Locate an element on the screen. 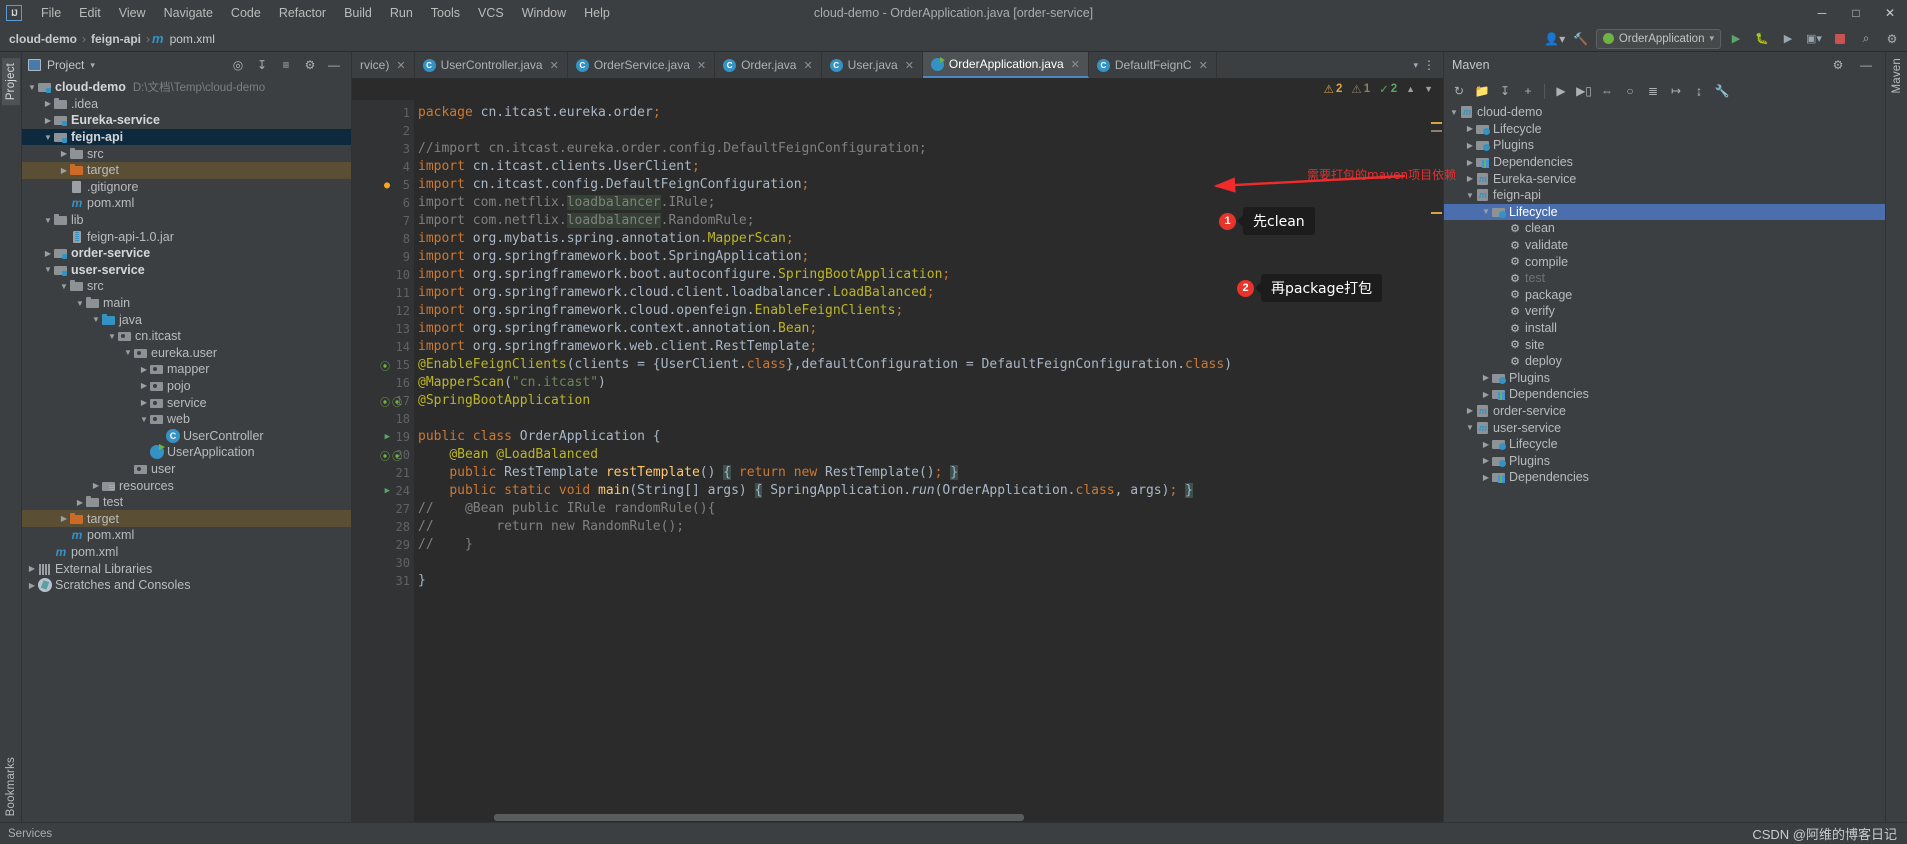 The height and width of the screenshot is (844, 1907). expand-icon: ↨ is located at coordinates (1699, 91).